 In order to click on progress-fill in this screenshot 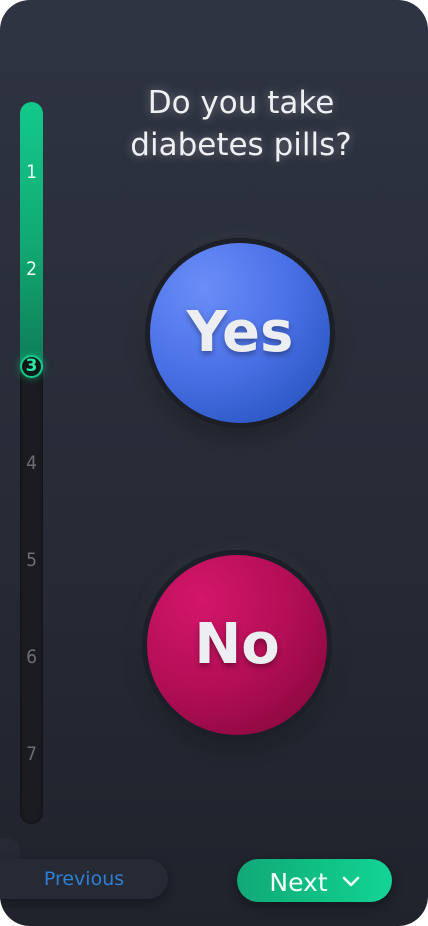, I will do `click(31, 234)`.